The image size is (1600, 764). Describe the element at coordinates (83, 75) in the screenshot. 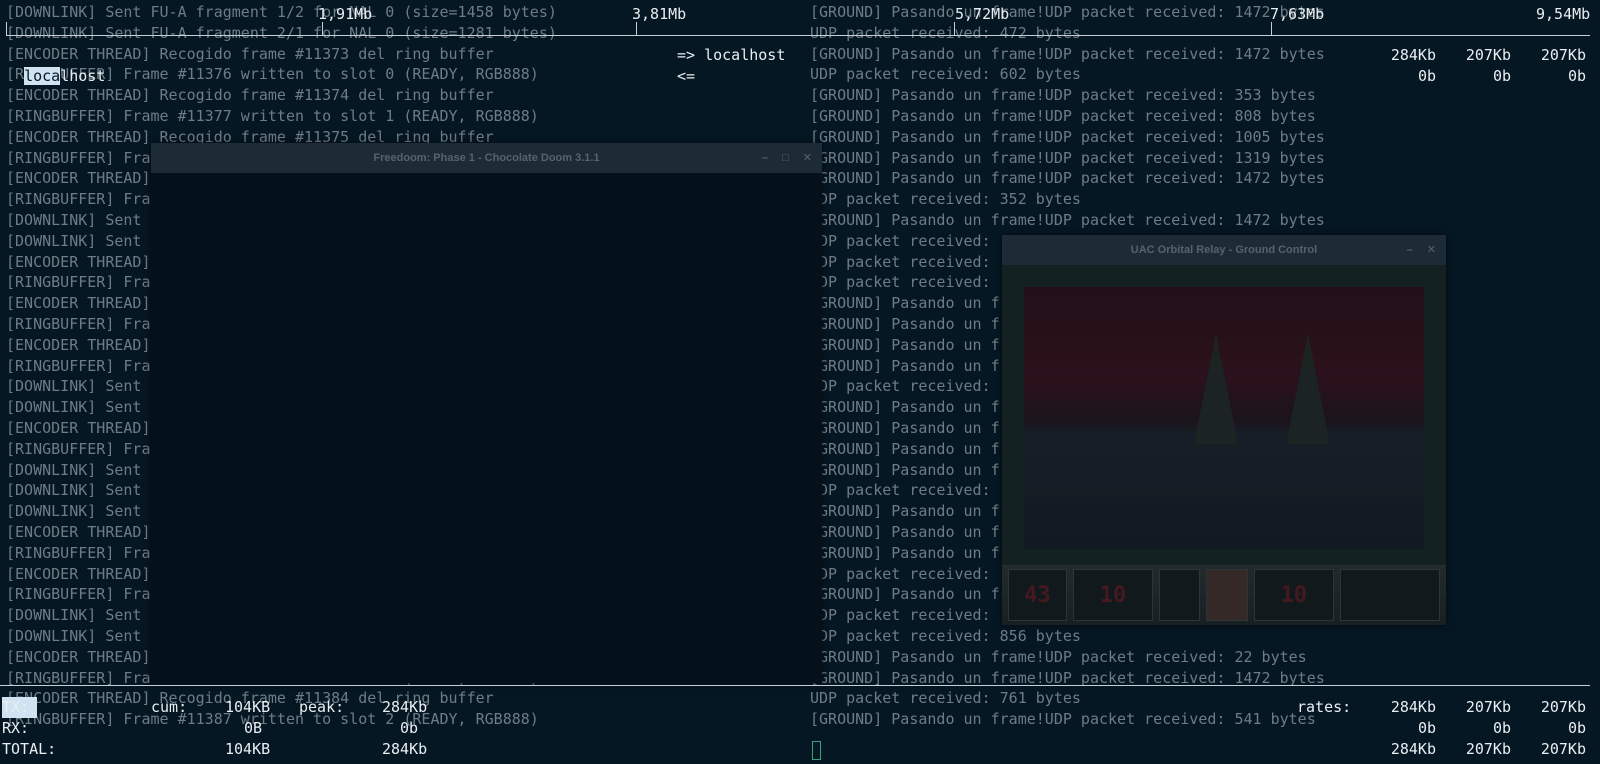

I see `host-name: lhost` at that location.